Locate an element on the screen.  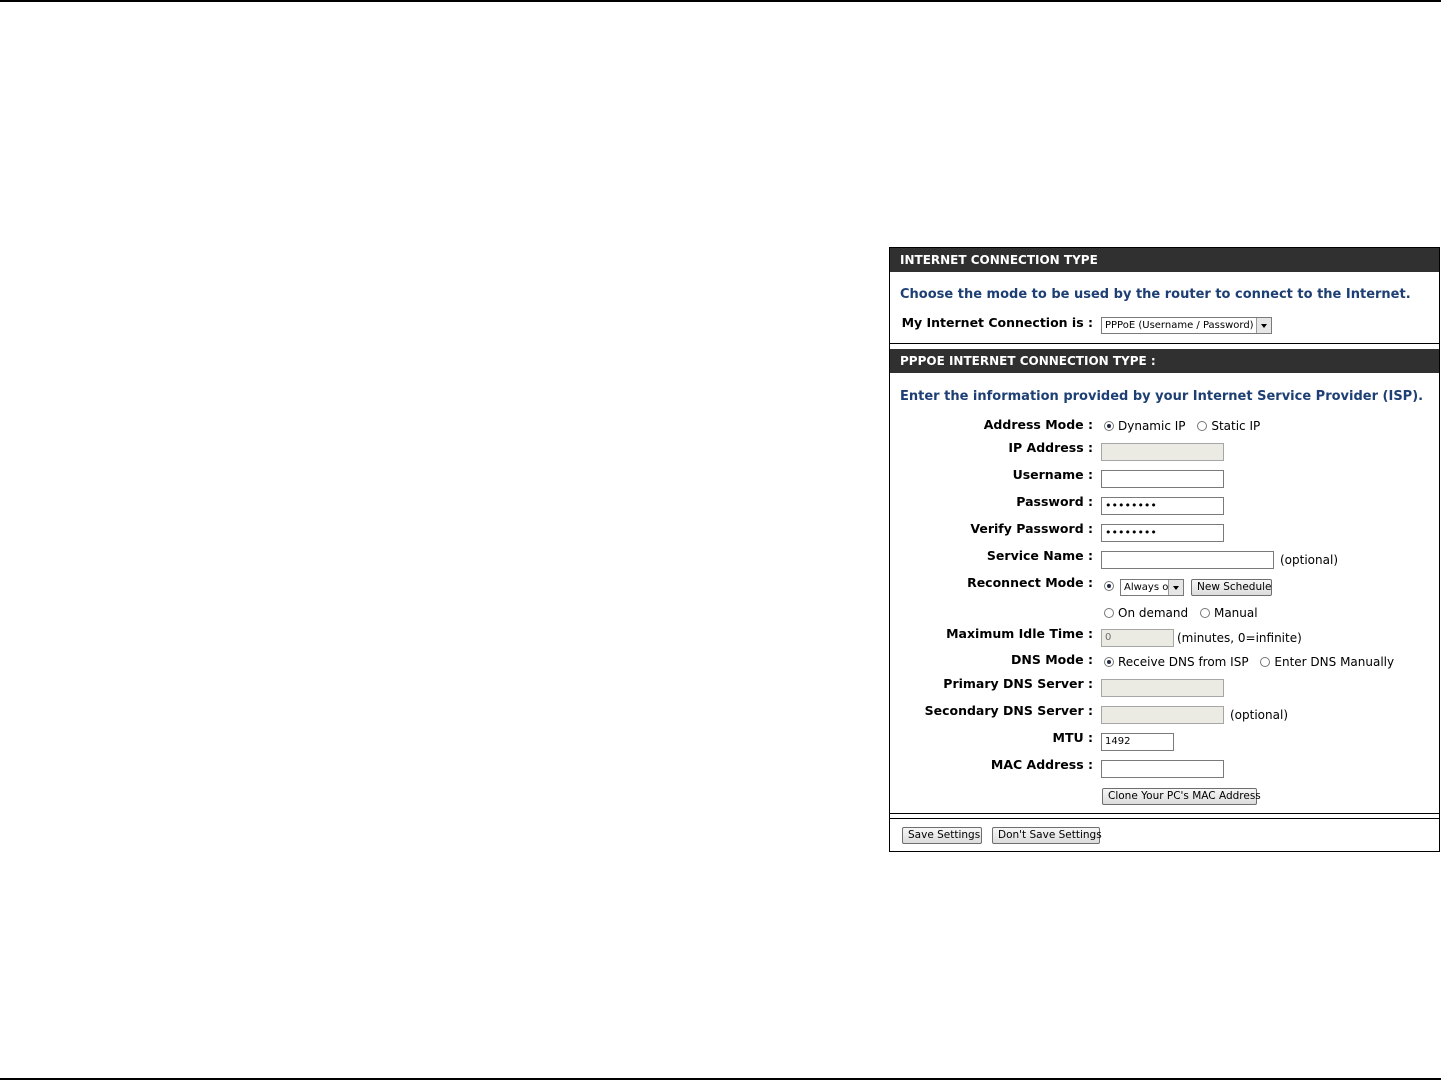
clone-mac-button: Clone Your PC's MAC Address is located at coordinates (1181, 796).